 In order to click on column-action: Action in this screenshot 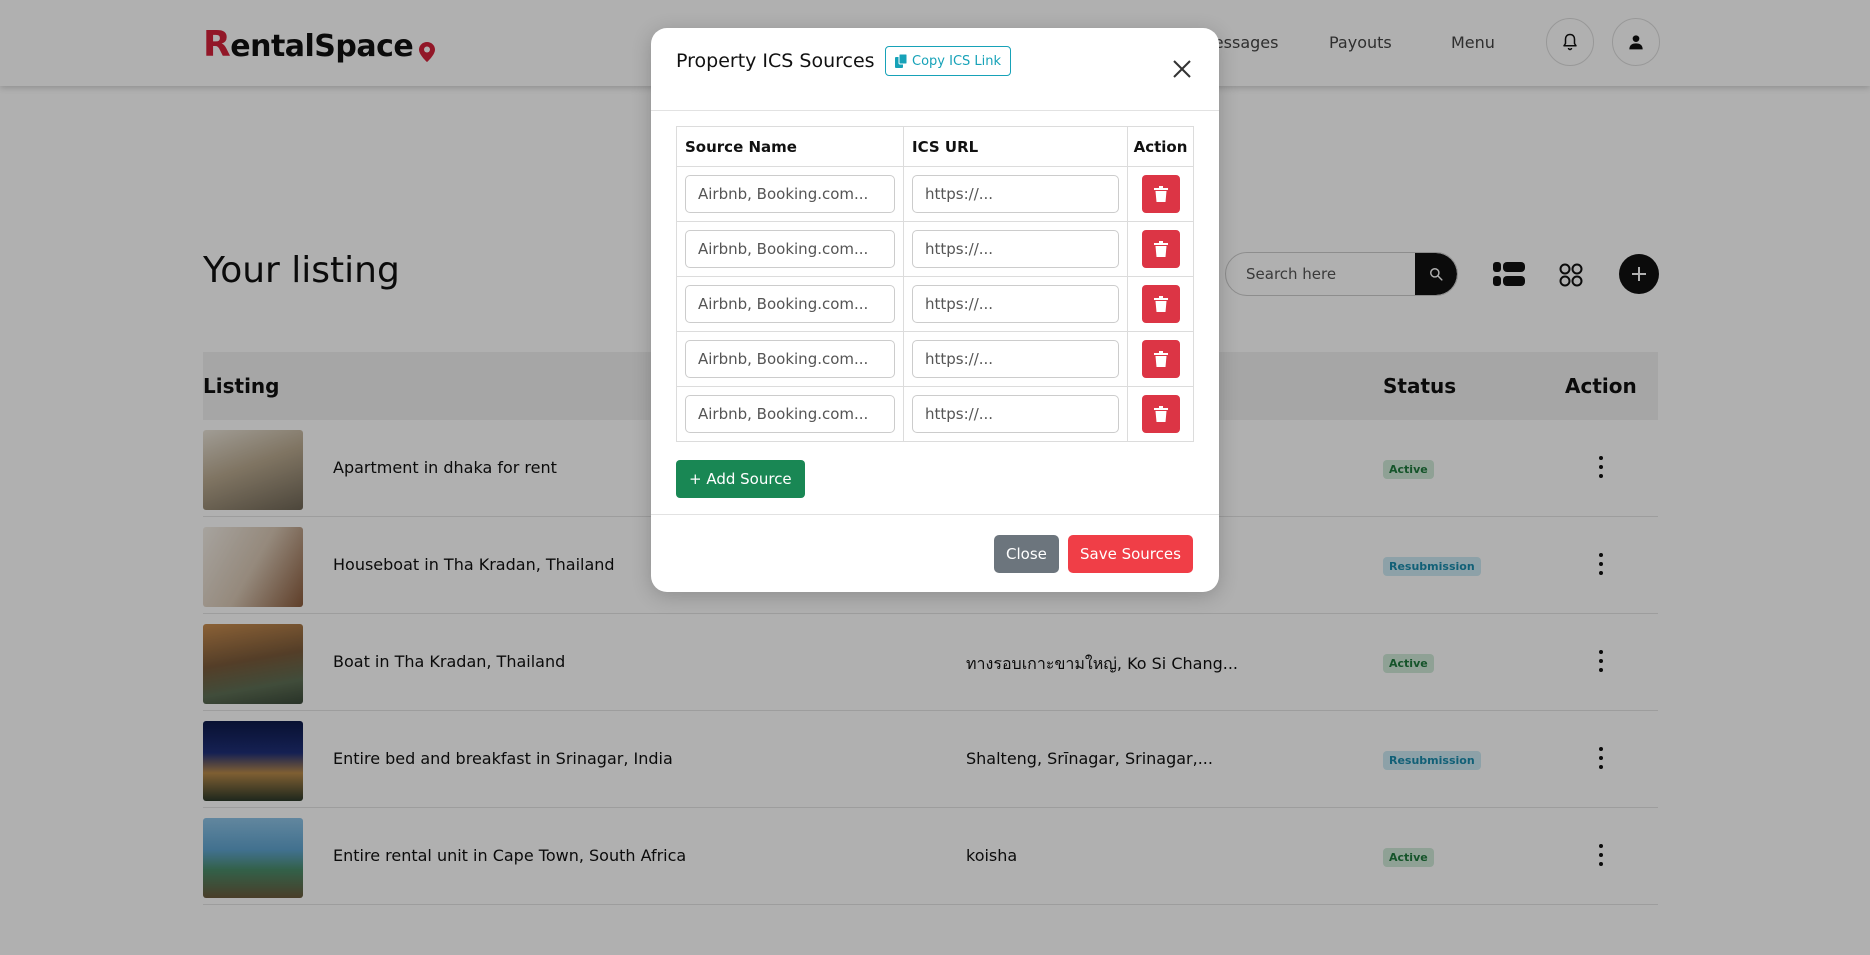, I will do `click(1160, 146)`.